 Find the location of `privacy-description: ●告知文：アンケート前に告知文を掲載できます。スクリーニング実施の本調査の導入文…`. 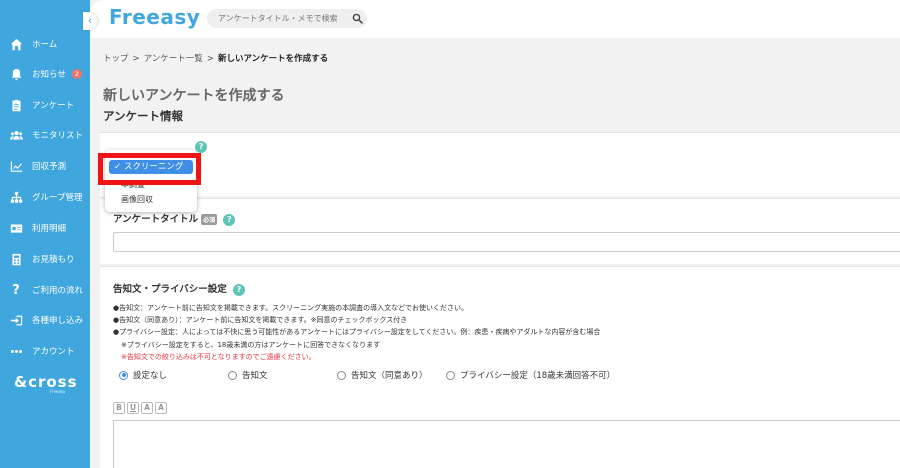

privacy-description: ●告知文：アンケート前に告知文を掲載できます。スクリーニング実施の本調査の導入文… is located at coordinates (356, 332).